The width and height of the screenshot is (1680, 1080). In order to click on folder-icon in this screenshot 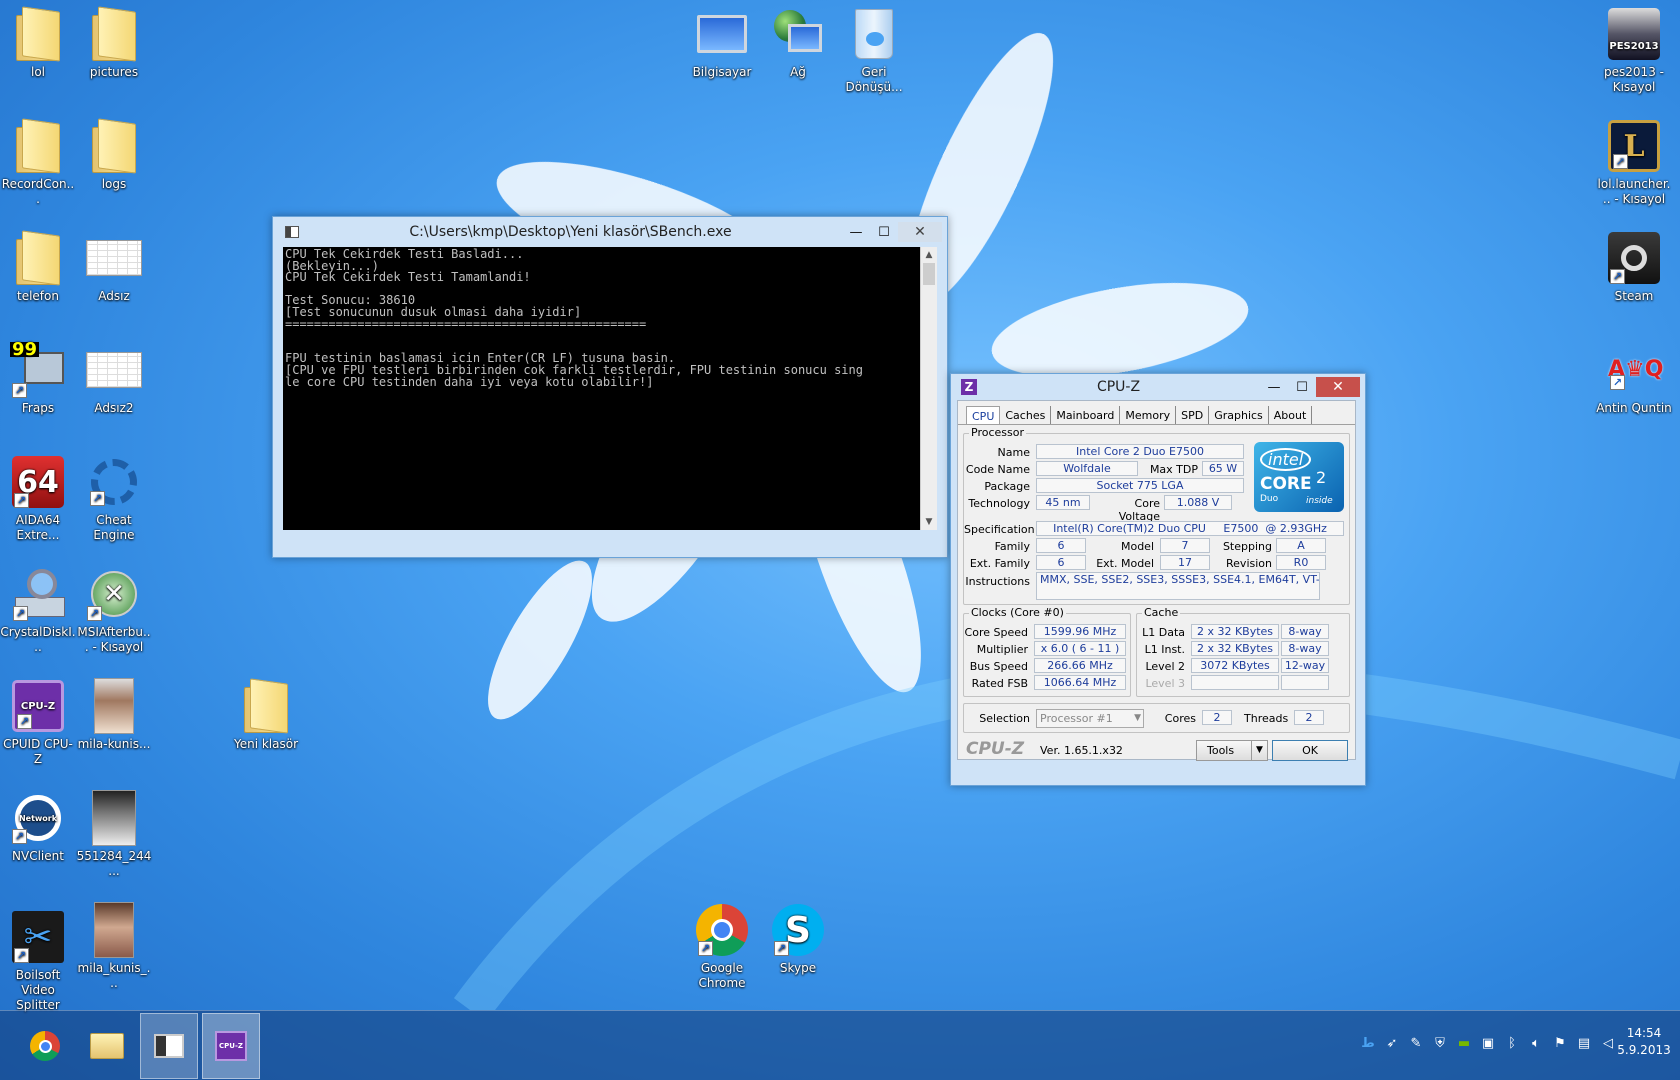, I will do `click(266, 707)`.